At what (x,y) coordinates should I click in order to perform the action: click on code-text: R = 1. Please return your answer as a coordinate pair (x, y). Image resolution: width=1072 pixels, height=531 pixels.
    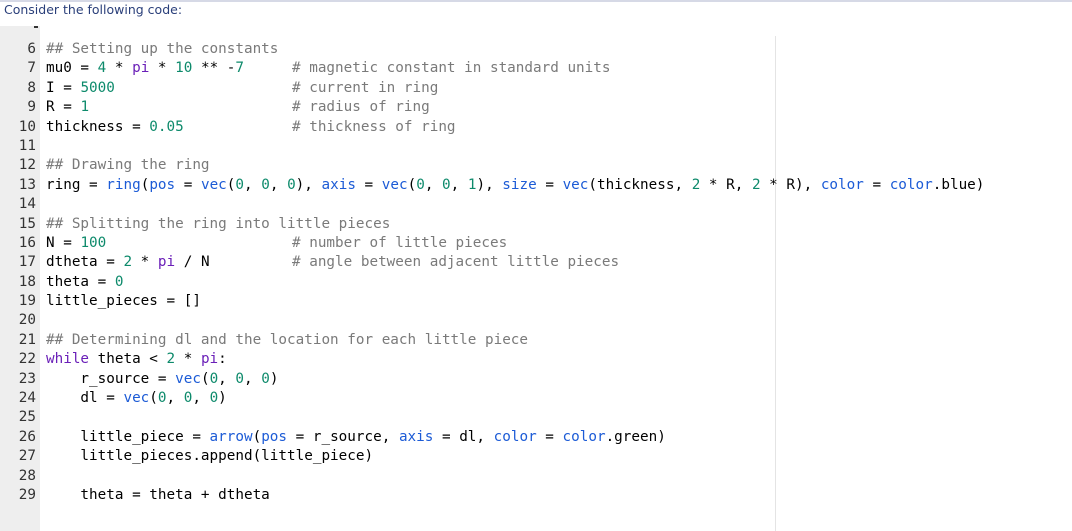
    Looking at the image, I should click on (68, 107).